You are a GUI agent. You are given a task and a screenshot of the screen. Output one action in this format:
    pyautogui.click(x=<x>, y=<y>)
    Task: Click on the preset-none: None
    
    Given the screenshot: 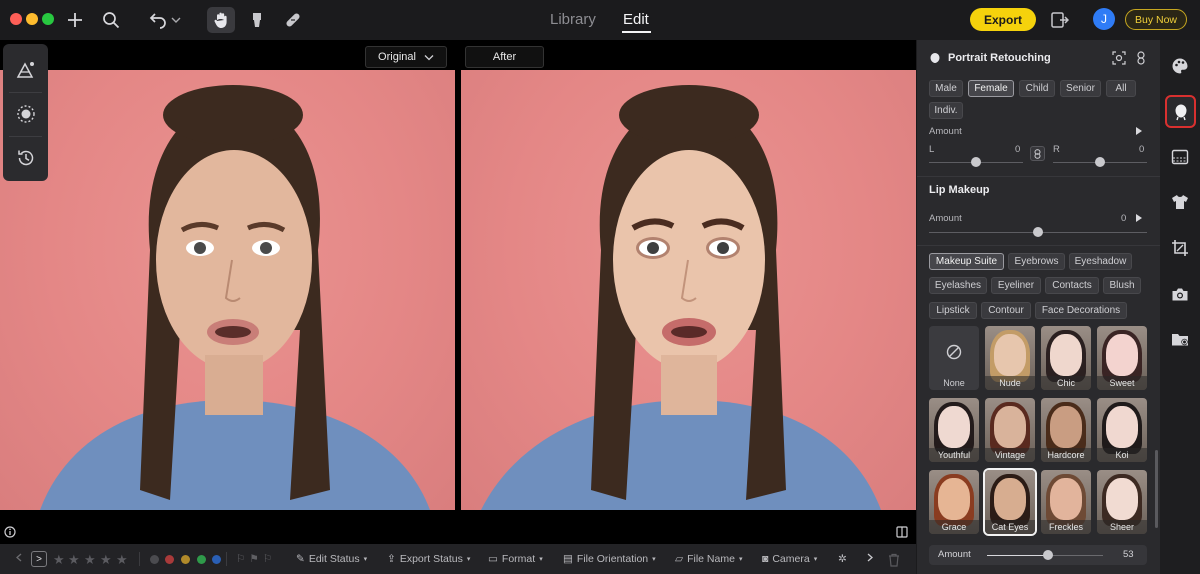 What is the action you would take?
    pyautogui.click(x=954, y=358)
    